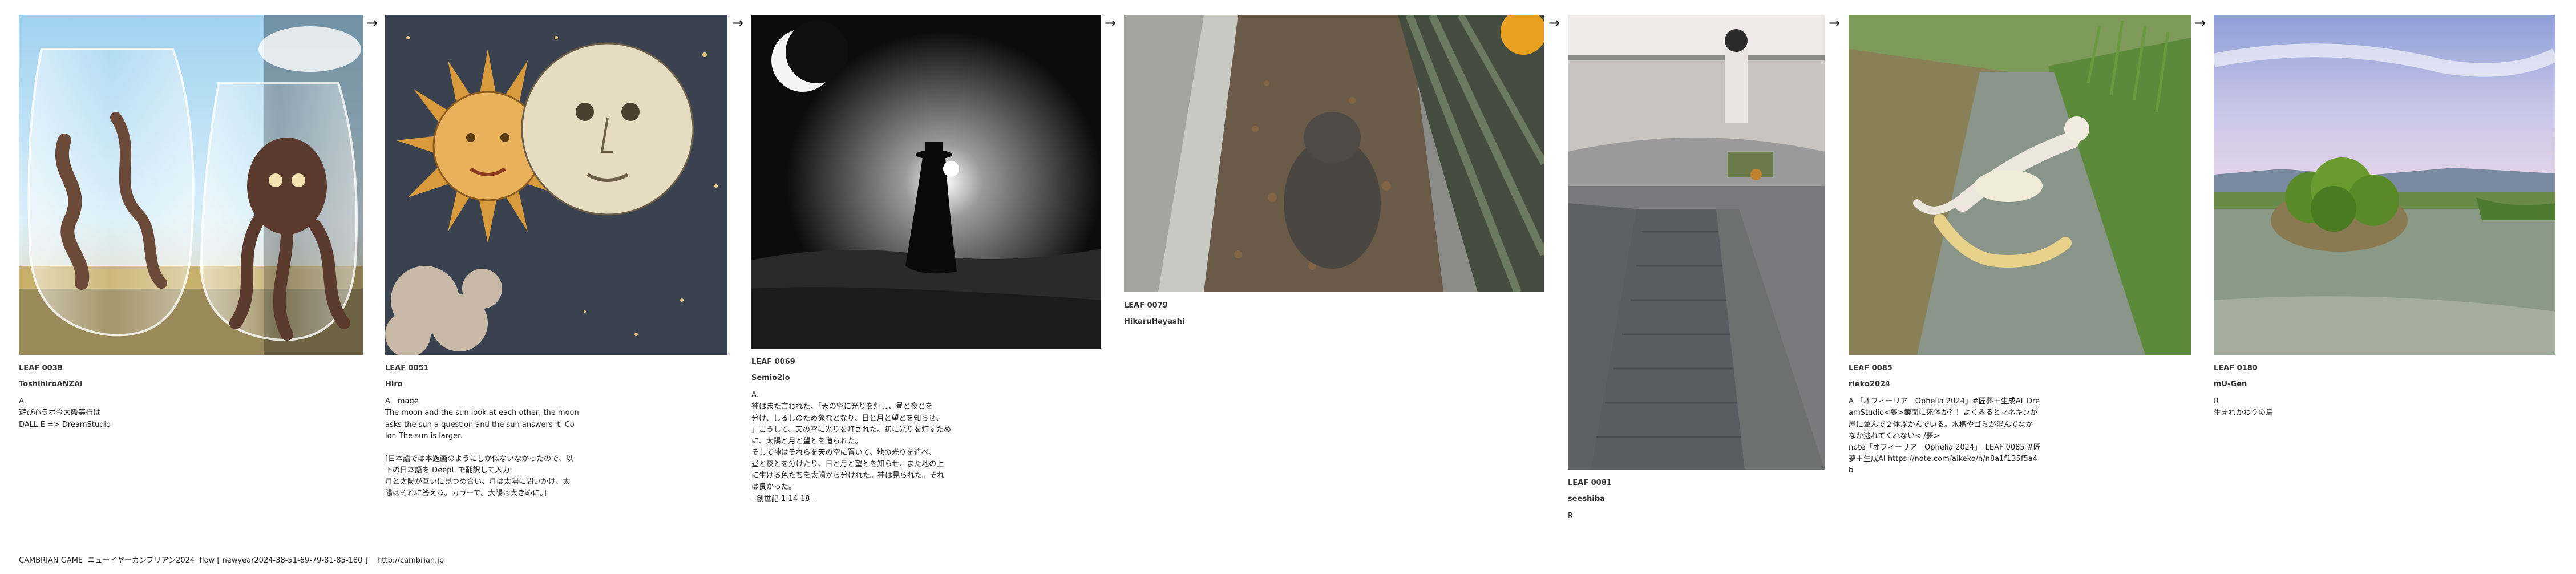 Image resolution: width=2576 pixels, height=574 pixels. Describe the element at coordinates (407, 368) in the screenshot. I see `leaf-id: LEAF 0051` at that location.